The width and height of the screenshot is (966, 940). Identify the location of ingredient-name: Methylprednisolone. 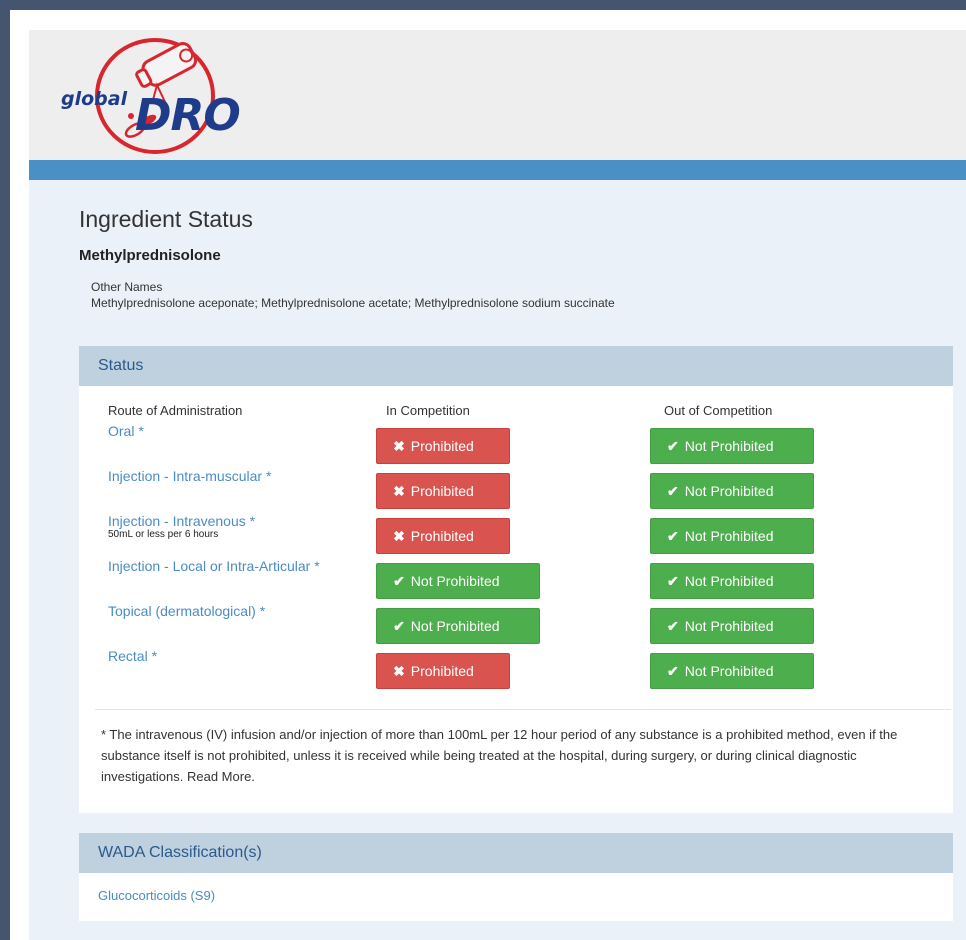
(150, 255).